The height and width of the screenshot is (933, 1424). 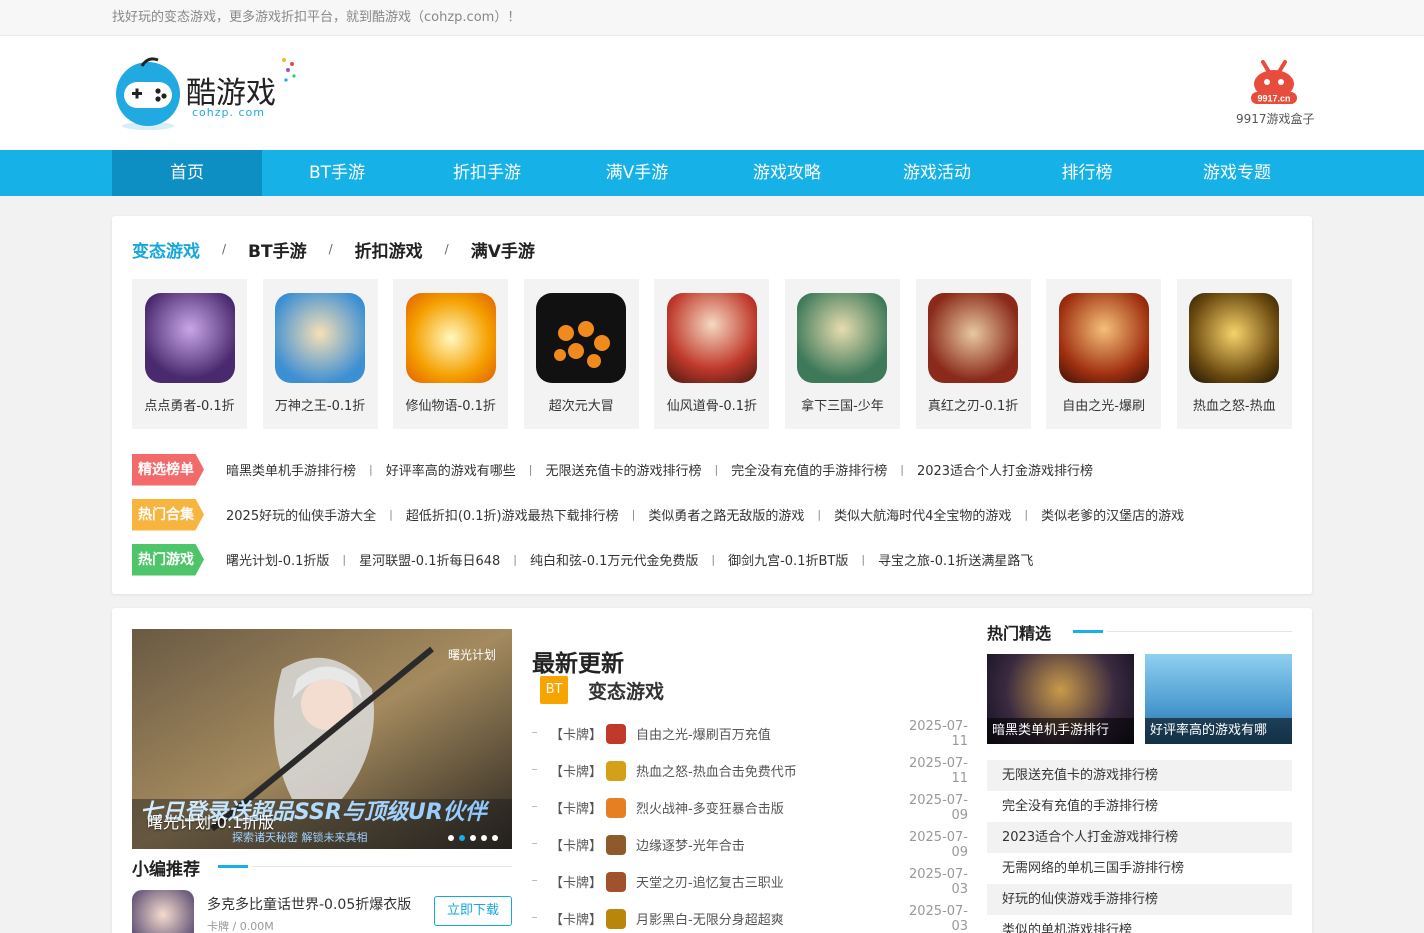 I want to click on item-name: 烈火战神-多变狂暴合击版, so click(x=766, y=807).